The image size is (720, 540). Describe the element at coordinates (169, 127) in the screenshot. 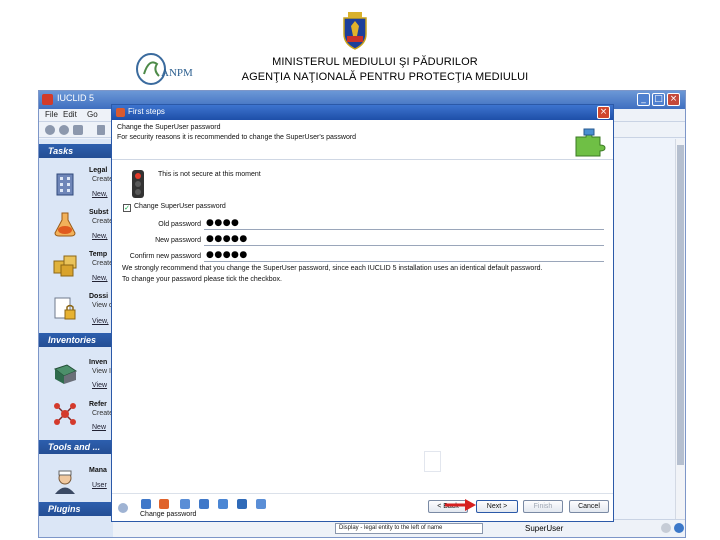

I see `dialog-heading: Change the SuperUser password` at that location.